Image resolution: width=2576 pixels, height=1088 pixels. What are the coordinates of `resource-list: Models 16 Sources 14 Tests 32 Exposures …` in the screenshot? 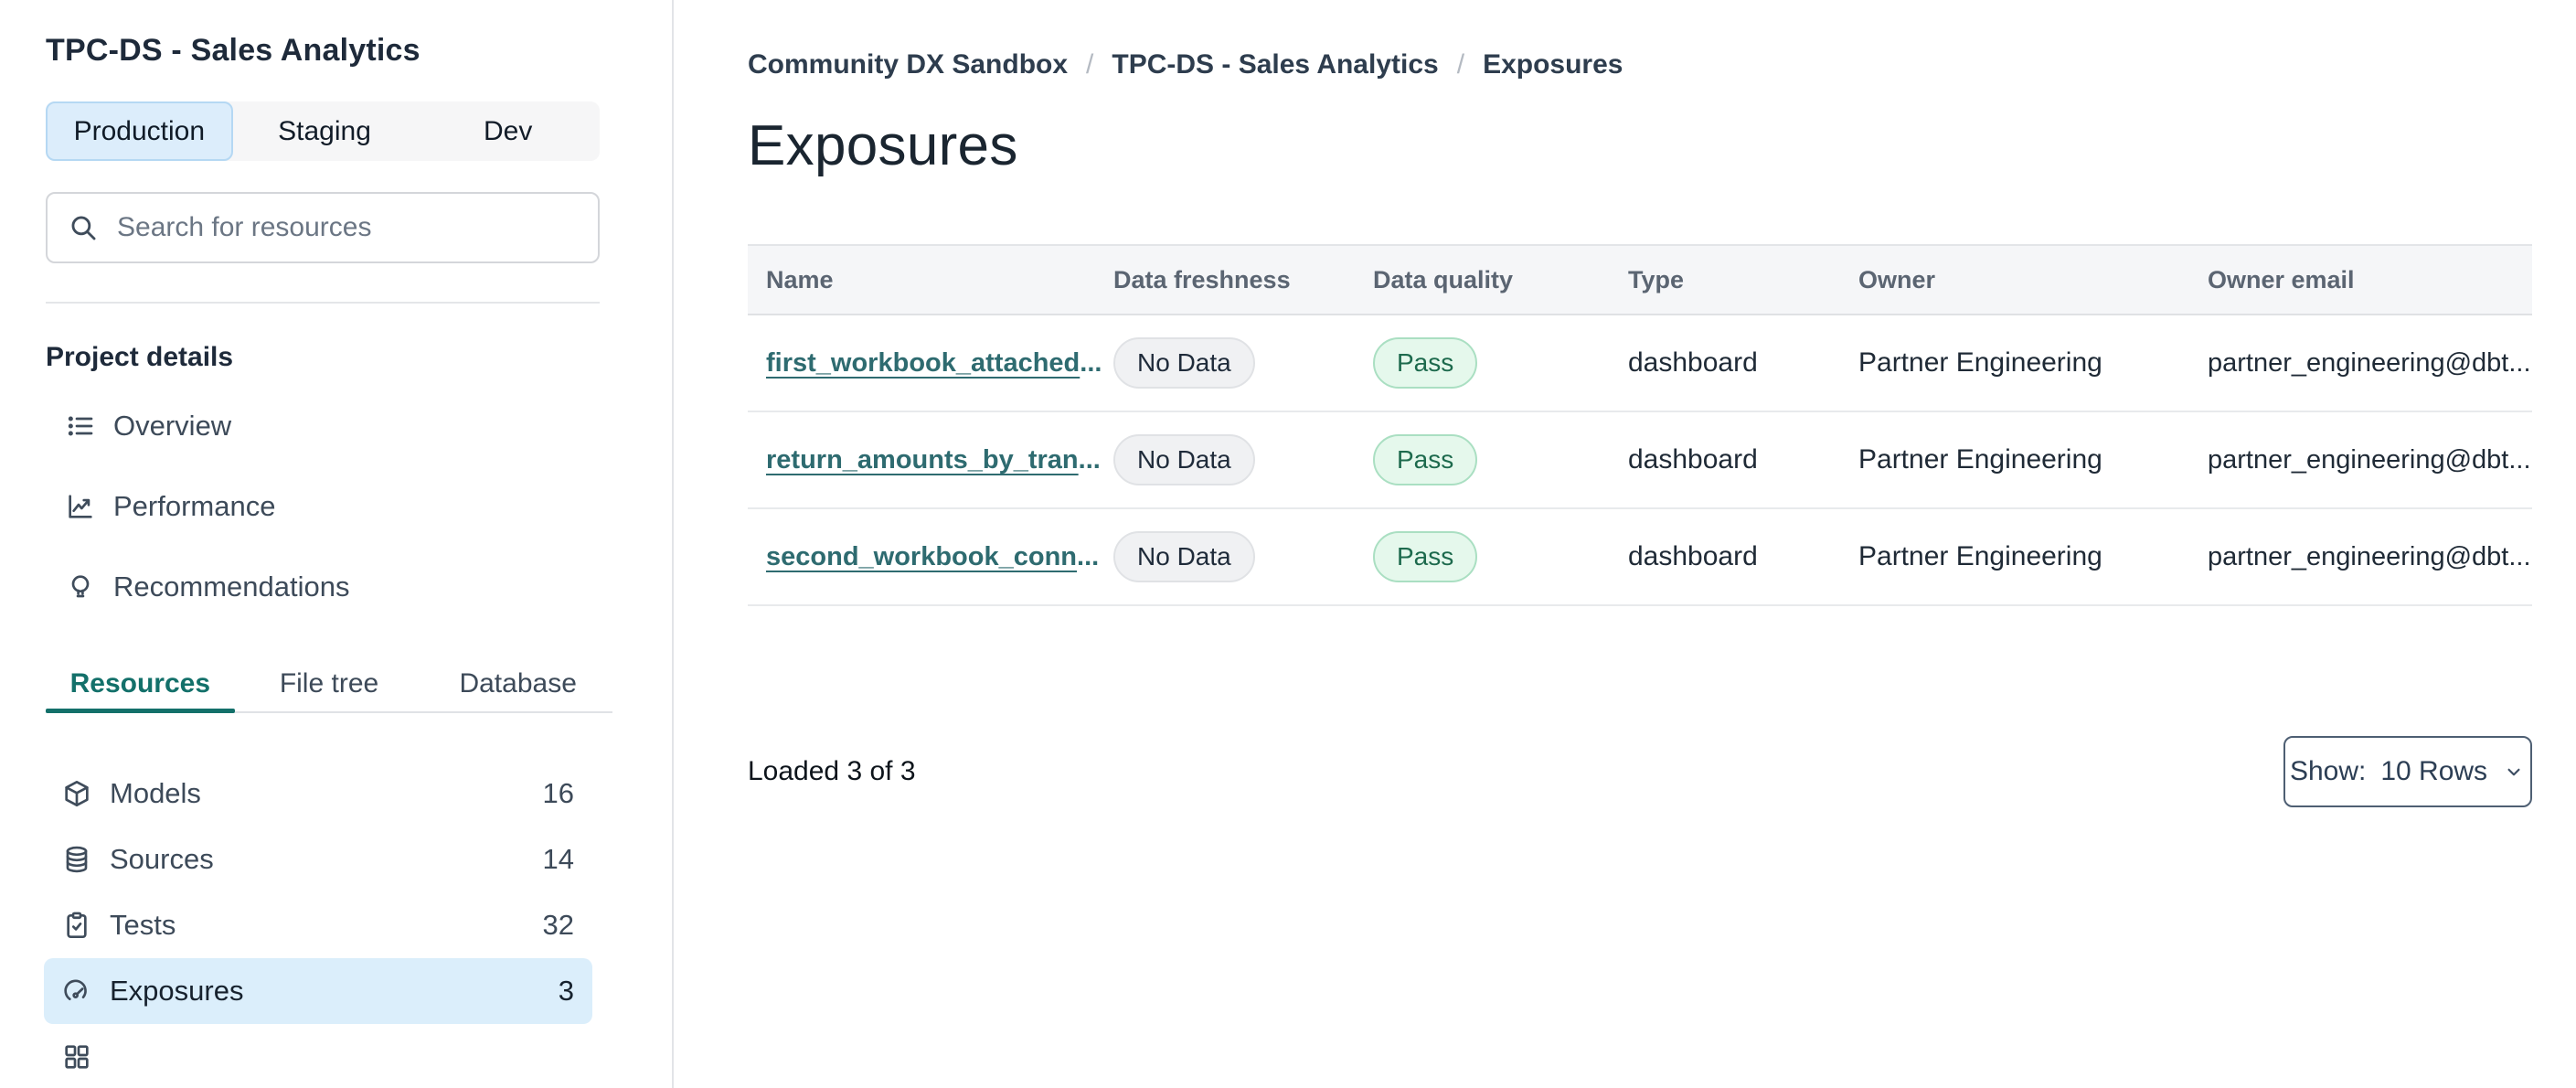 It's located at (318, 924).